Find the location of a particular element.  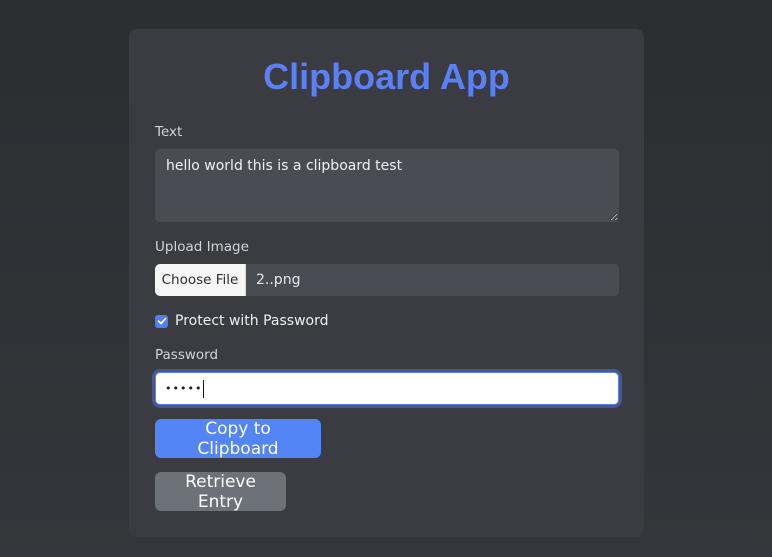

copy-to-clipboard-button: Copy to Clipboard is located at coordinates (238, 439).